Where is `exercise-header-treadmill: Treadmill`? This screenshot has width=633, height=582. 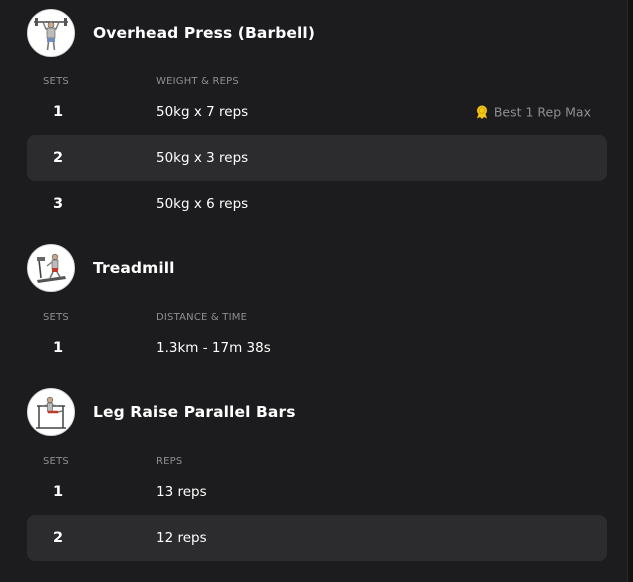
exercise-header-treadmill: Treadmill is located at coordinates (101, 268).